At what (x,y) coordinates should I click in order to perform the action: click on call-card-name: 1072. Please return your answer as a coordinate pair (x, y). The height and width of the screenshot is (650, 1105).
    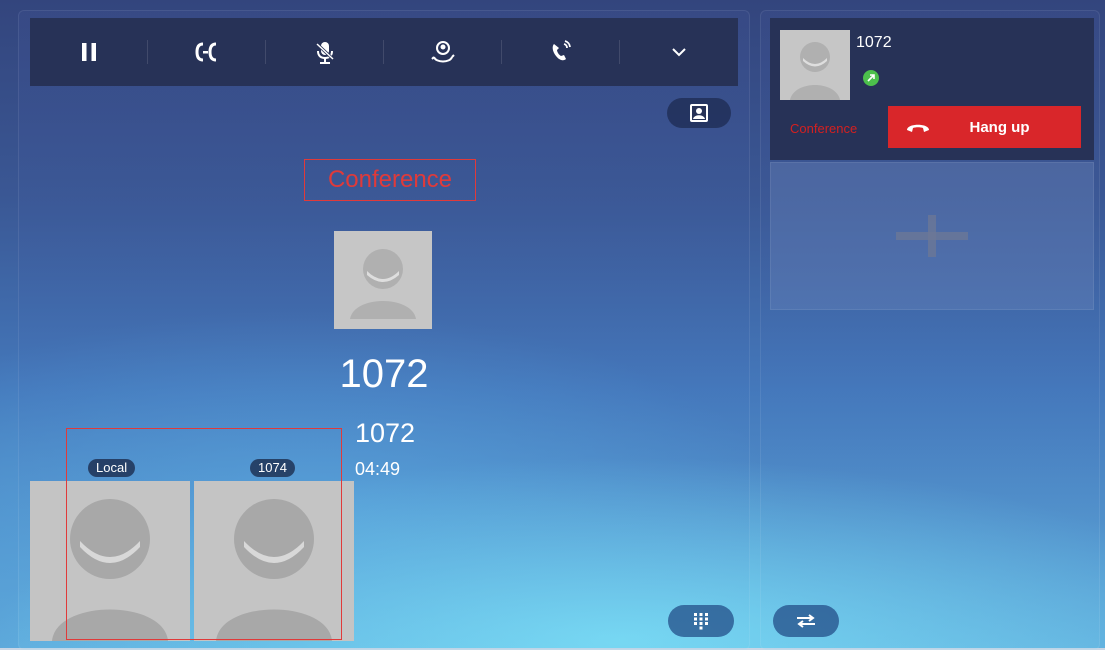
    Looking at the image, I should click on (874, 42).